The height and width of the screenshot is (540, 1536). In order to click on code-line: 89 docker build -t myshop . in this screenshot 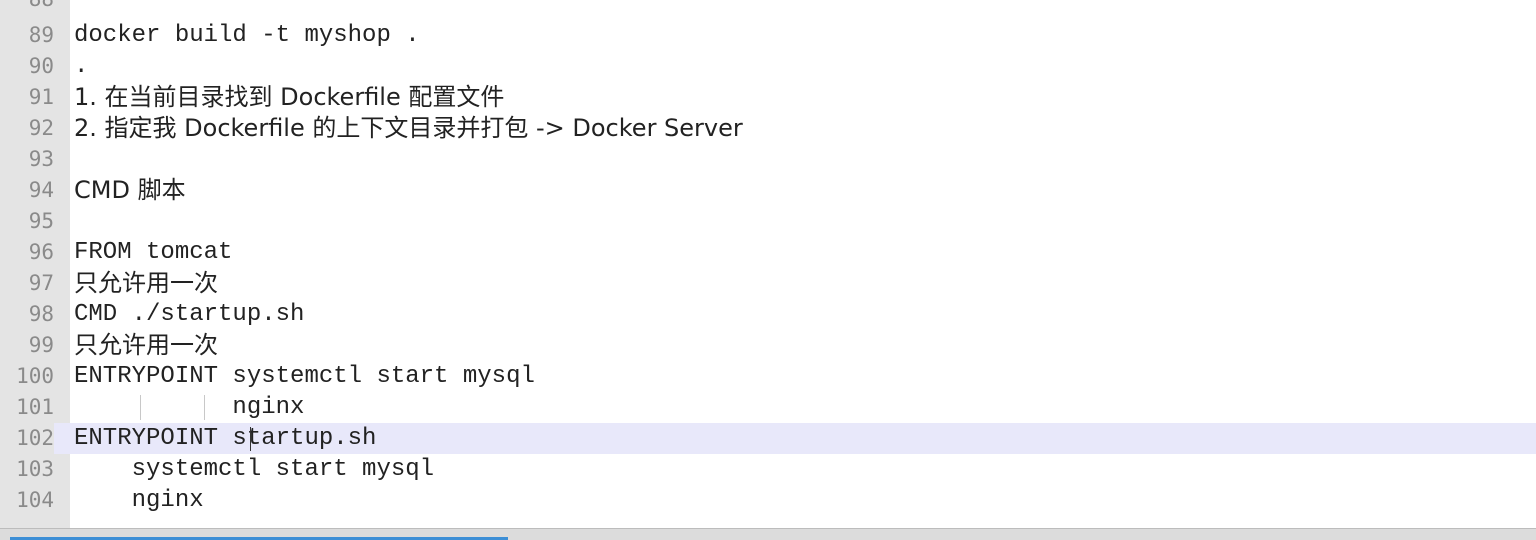, I will do `click(768, 35)`.